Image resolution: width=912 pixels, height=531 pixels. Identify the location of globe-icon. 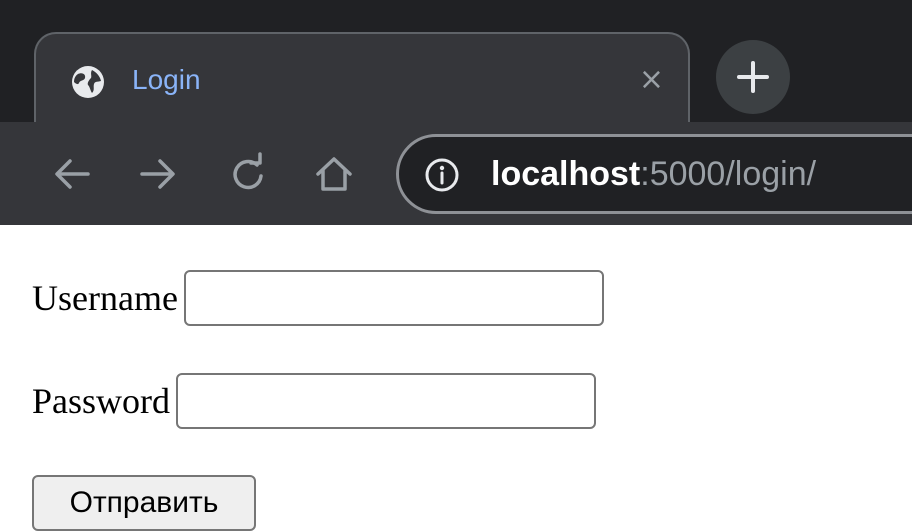
(88, 82).